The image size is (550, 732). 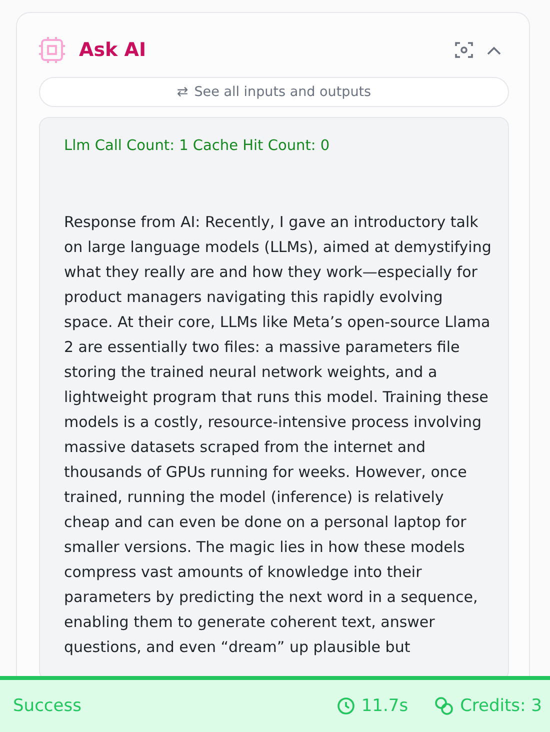 I want to click on node-title: Ask AI, so click(x=113, y=50).